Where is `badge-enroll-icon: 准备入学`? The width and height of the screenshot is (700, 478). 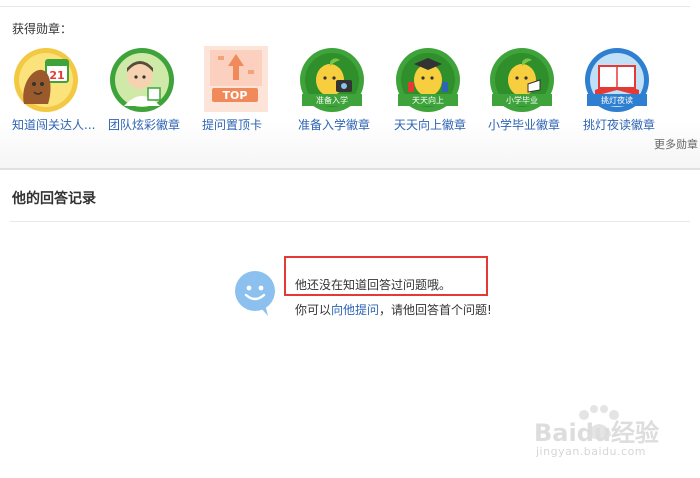 badge-enroll-icon: 准备入学 is located at coordinates (332, 80).